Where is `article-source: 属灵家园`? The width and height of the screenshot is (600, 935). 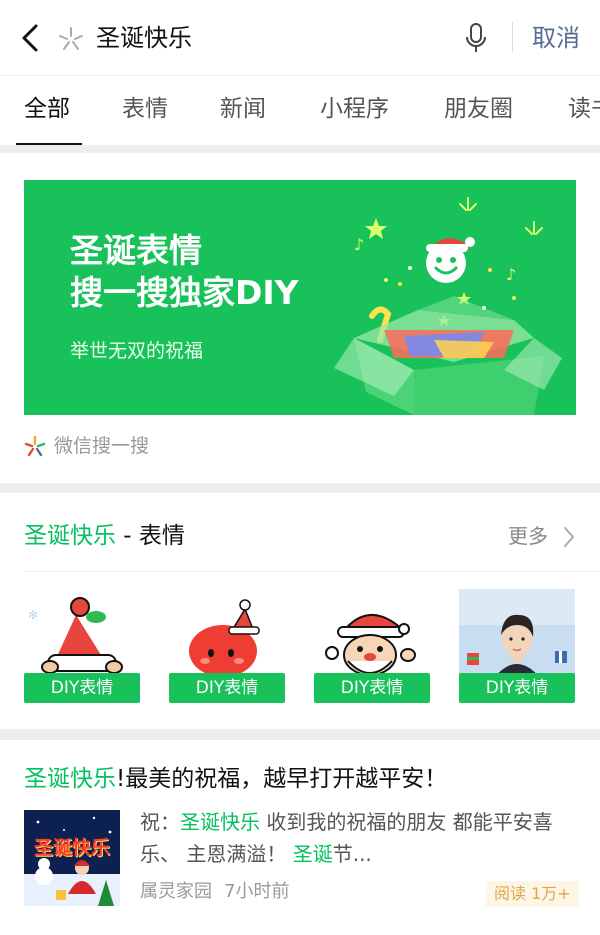 article-source: 属灵家园 is located at coordinates (176, 891).